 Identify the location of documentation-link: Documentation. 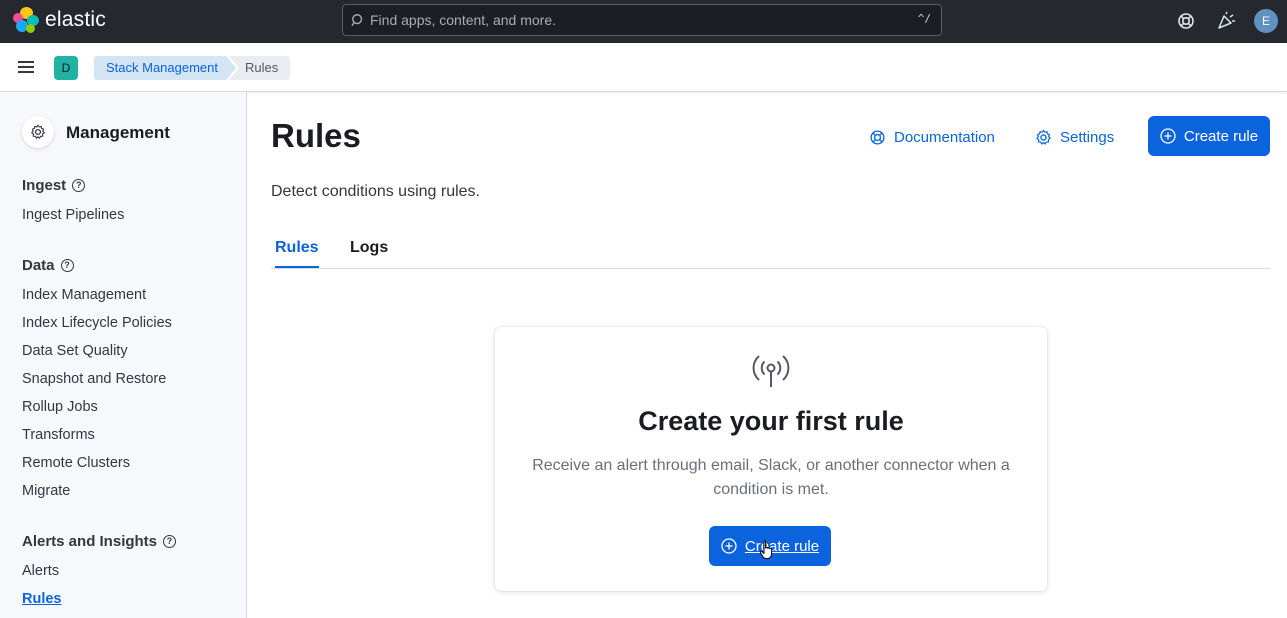
(932, 137).